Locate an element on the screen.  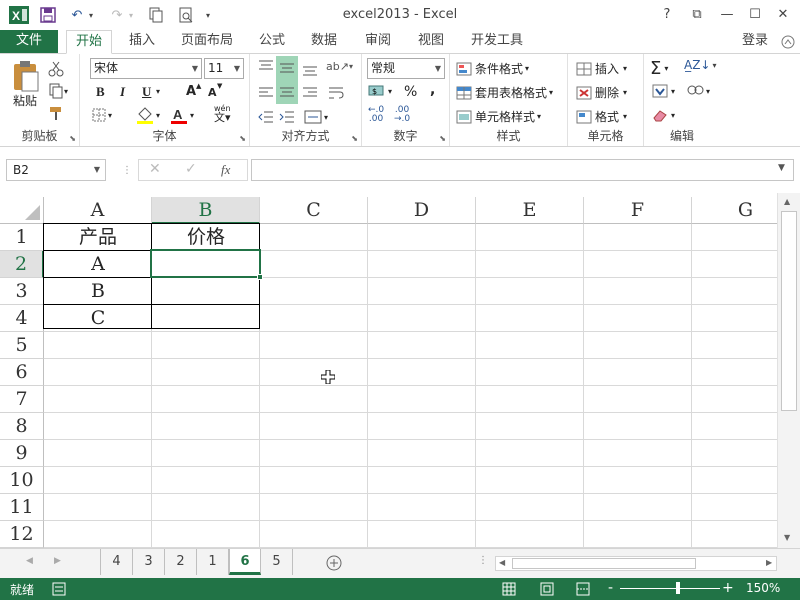
ribbon-display-options-button: ⧉ is located at coordinates (697, 15).